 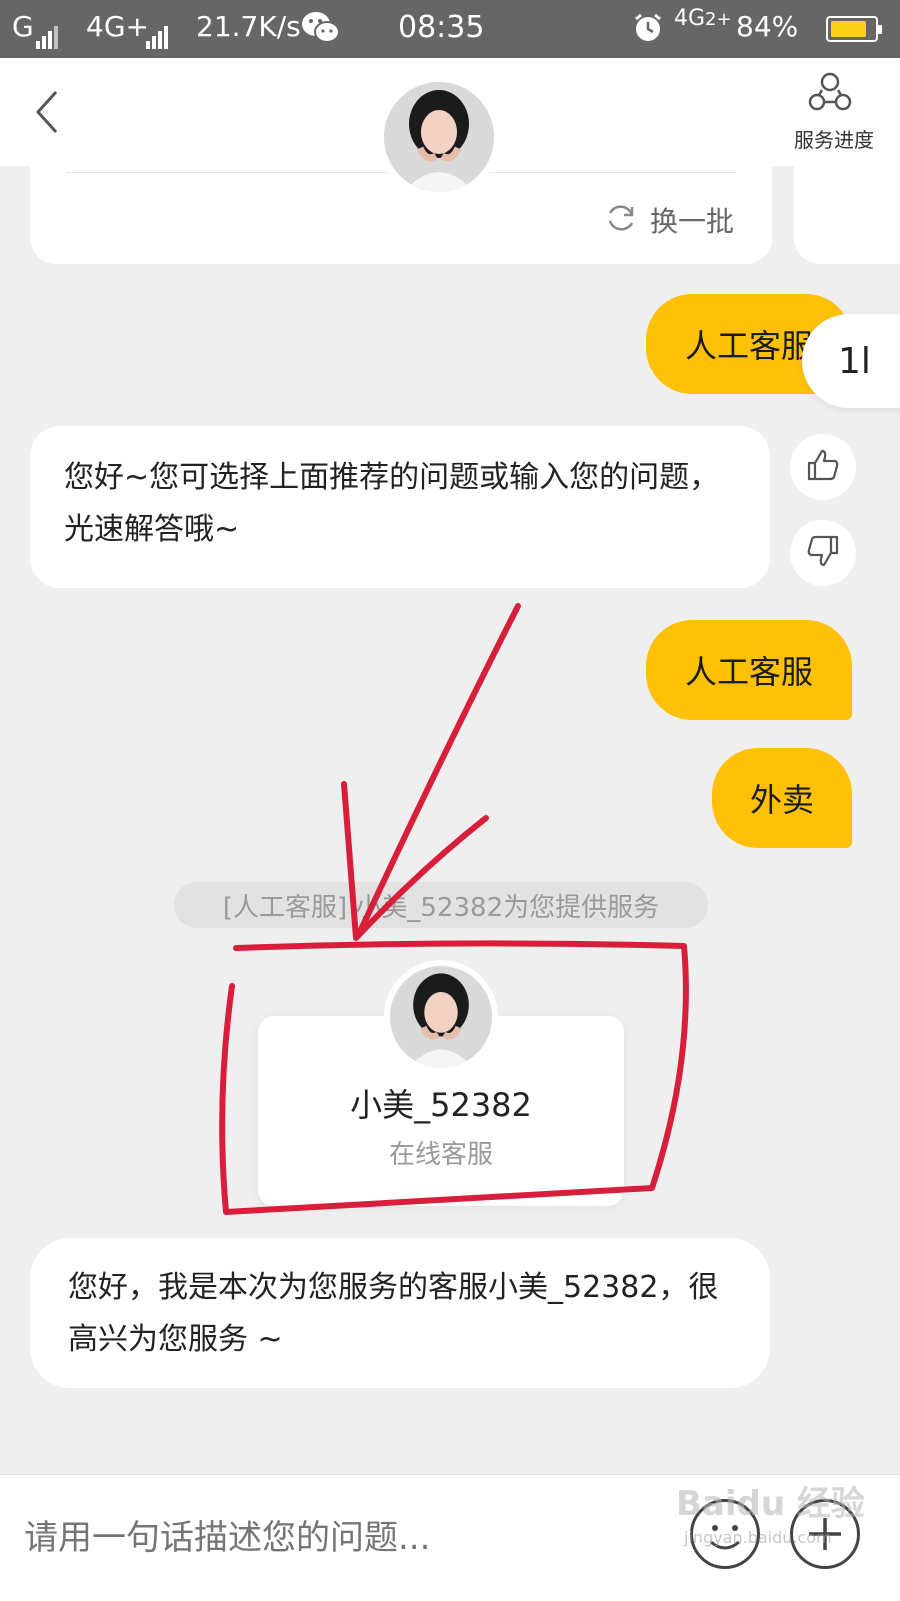 What do you see at coordinates (438, 771) in the screenshot?
I see `annotation-arrow-shaft` at bounding box center [438, 771].